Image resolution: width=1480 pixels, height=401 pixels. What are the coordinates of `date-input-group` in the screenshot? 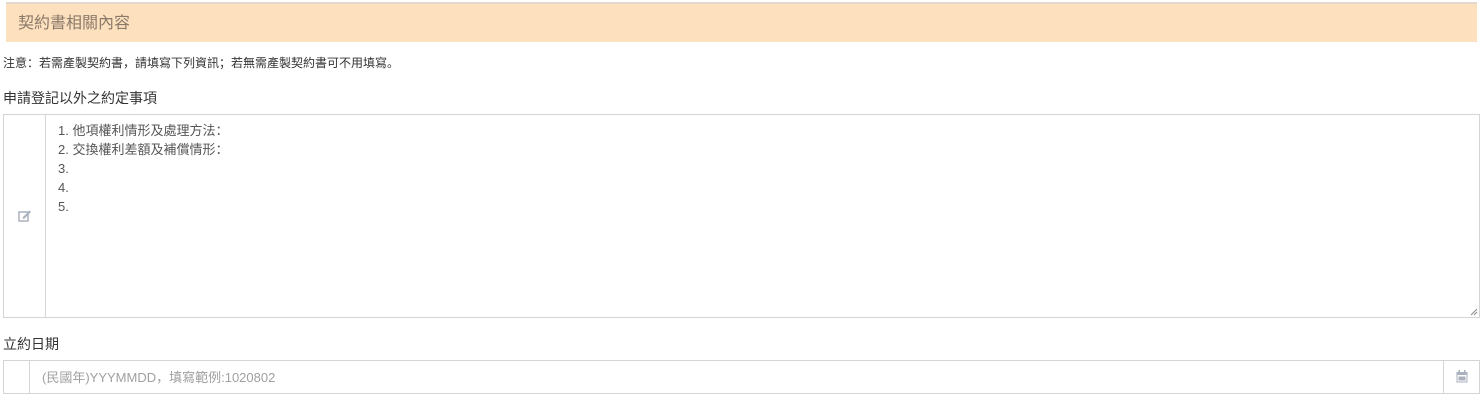 It's located at (741, 377).